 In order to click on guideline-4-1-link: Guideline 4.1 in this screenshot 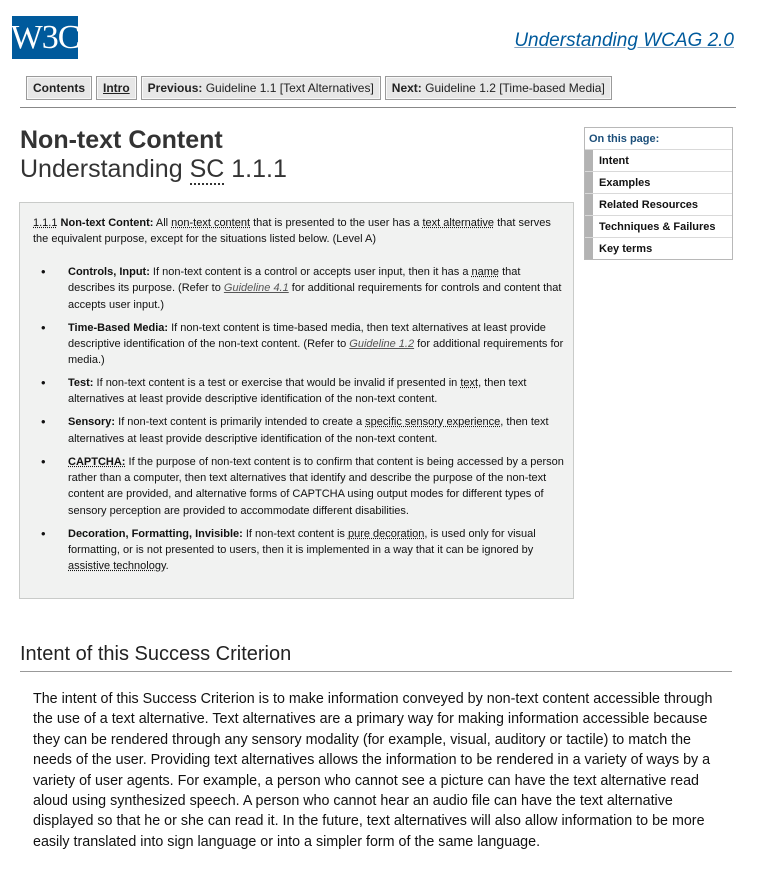, I will do `click(256, 288)`.